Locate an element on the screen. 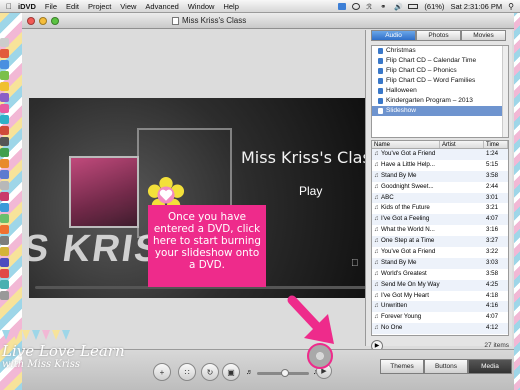  map-view-button: ∷ is located at coordinates (187, 372).